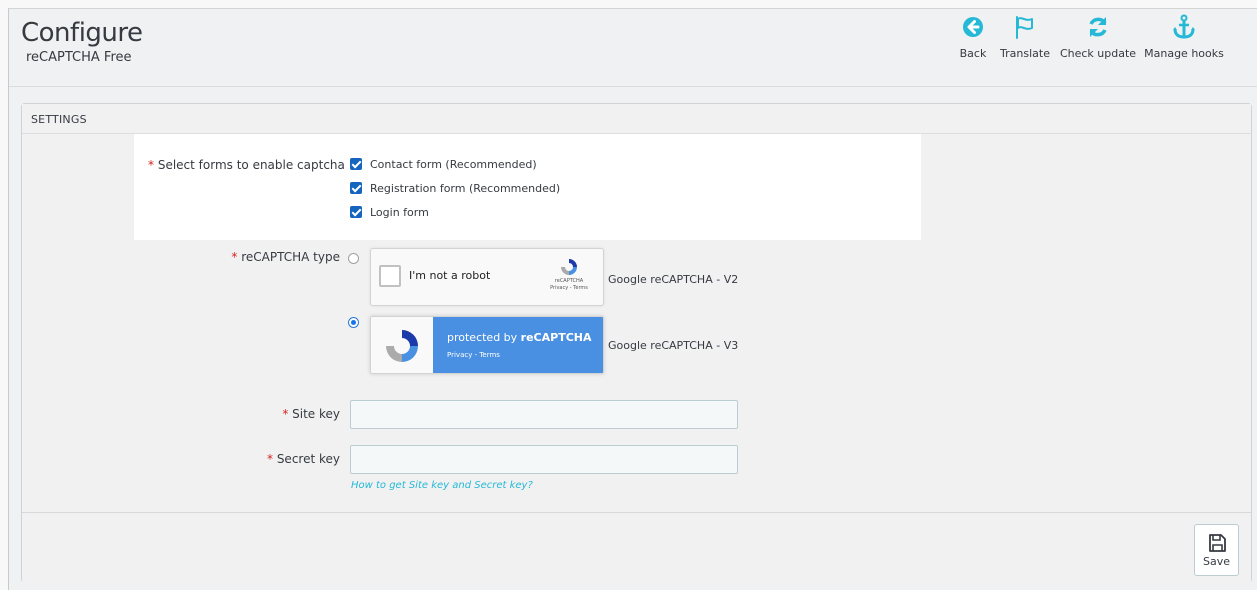 The image size is (1257, 590). I want to click on contact-form-label: Contact form (Recommended), so click(453, 164).